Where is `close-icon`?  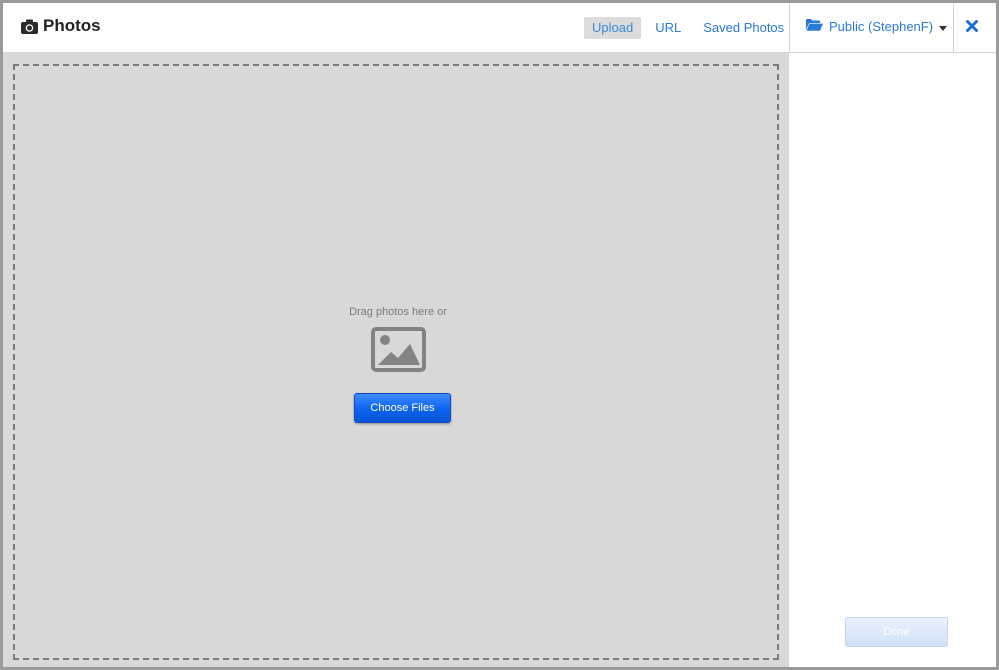
close-icon is located at coordinates (972, 27).